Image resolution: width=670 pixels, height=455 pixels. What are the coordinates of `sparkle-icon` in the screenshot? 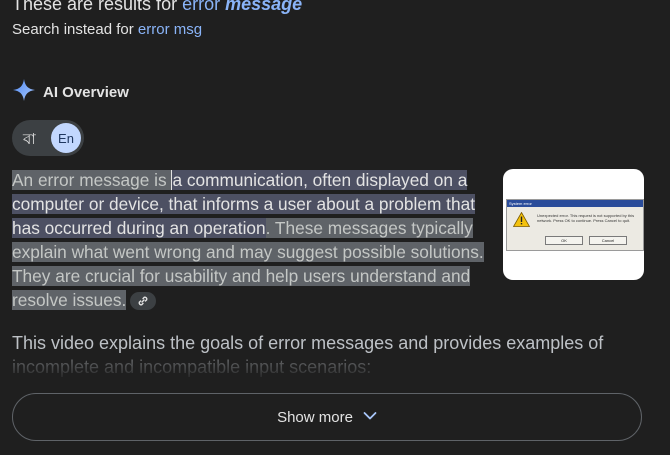 It's located at (24, 92).